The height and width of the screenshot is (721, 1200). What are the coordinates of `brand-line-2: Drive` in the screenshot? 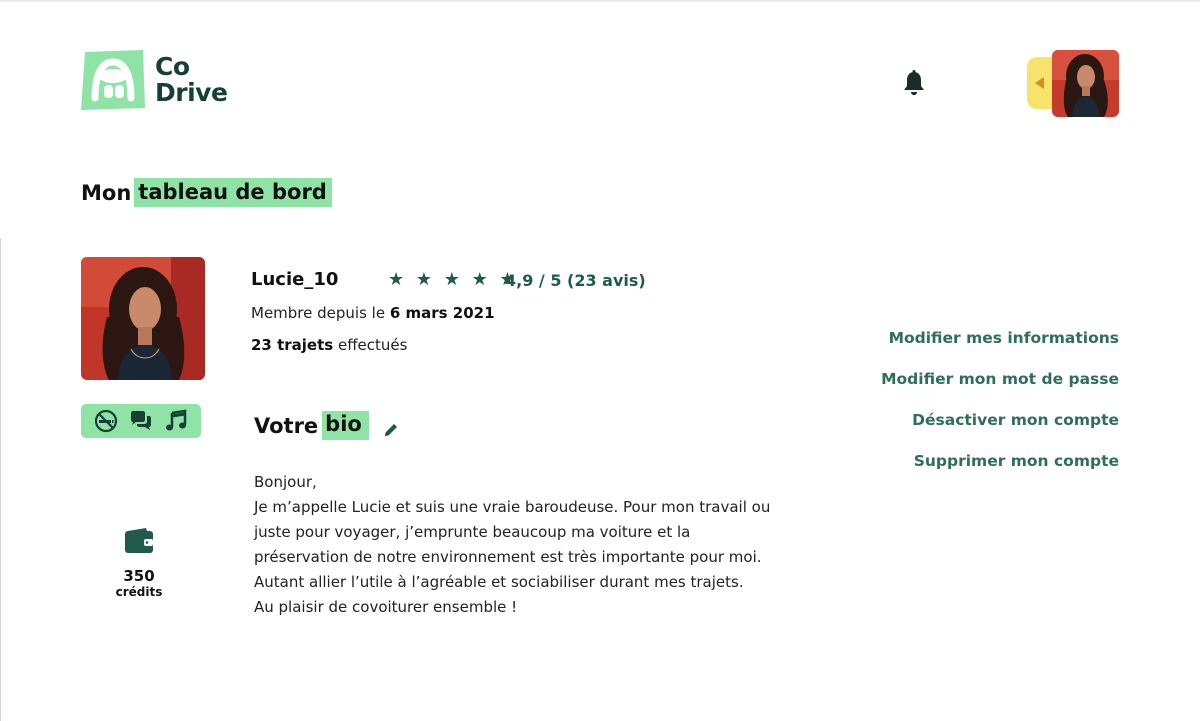 It's located at (191, 92).